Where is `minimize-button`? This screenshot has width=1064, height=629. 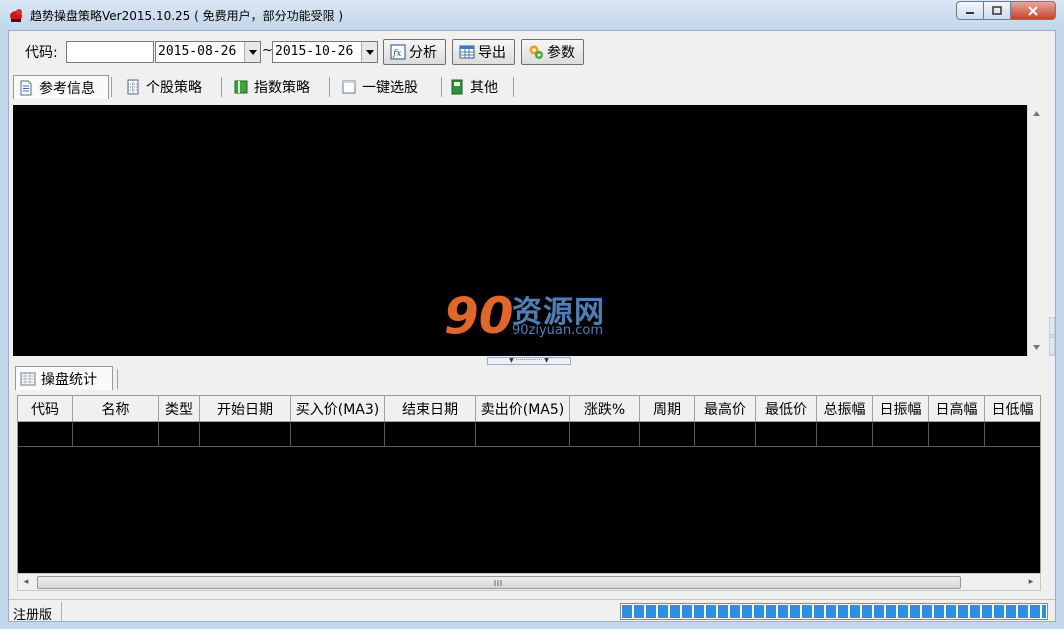
minimize-button is located at coordinates (969, 10).